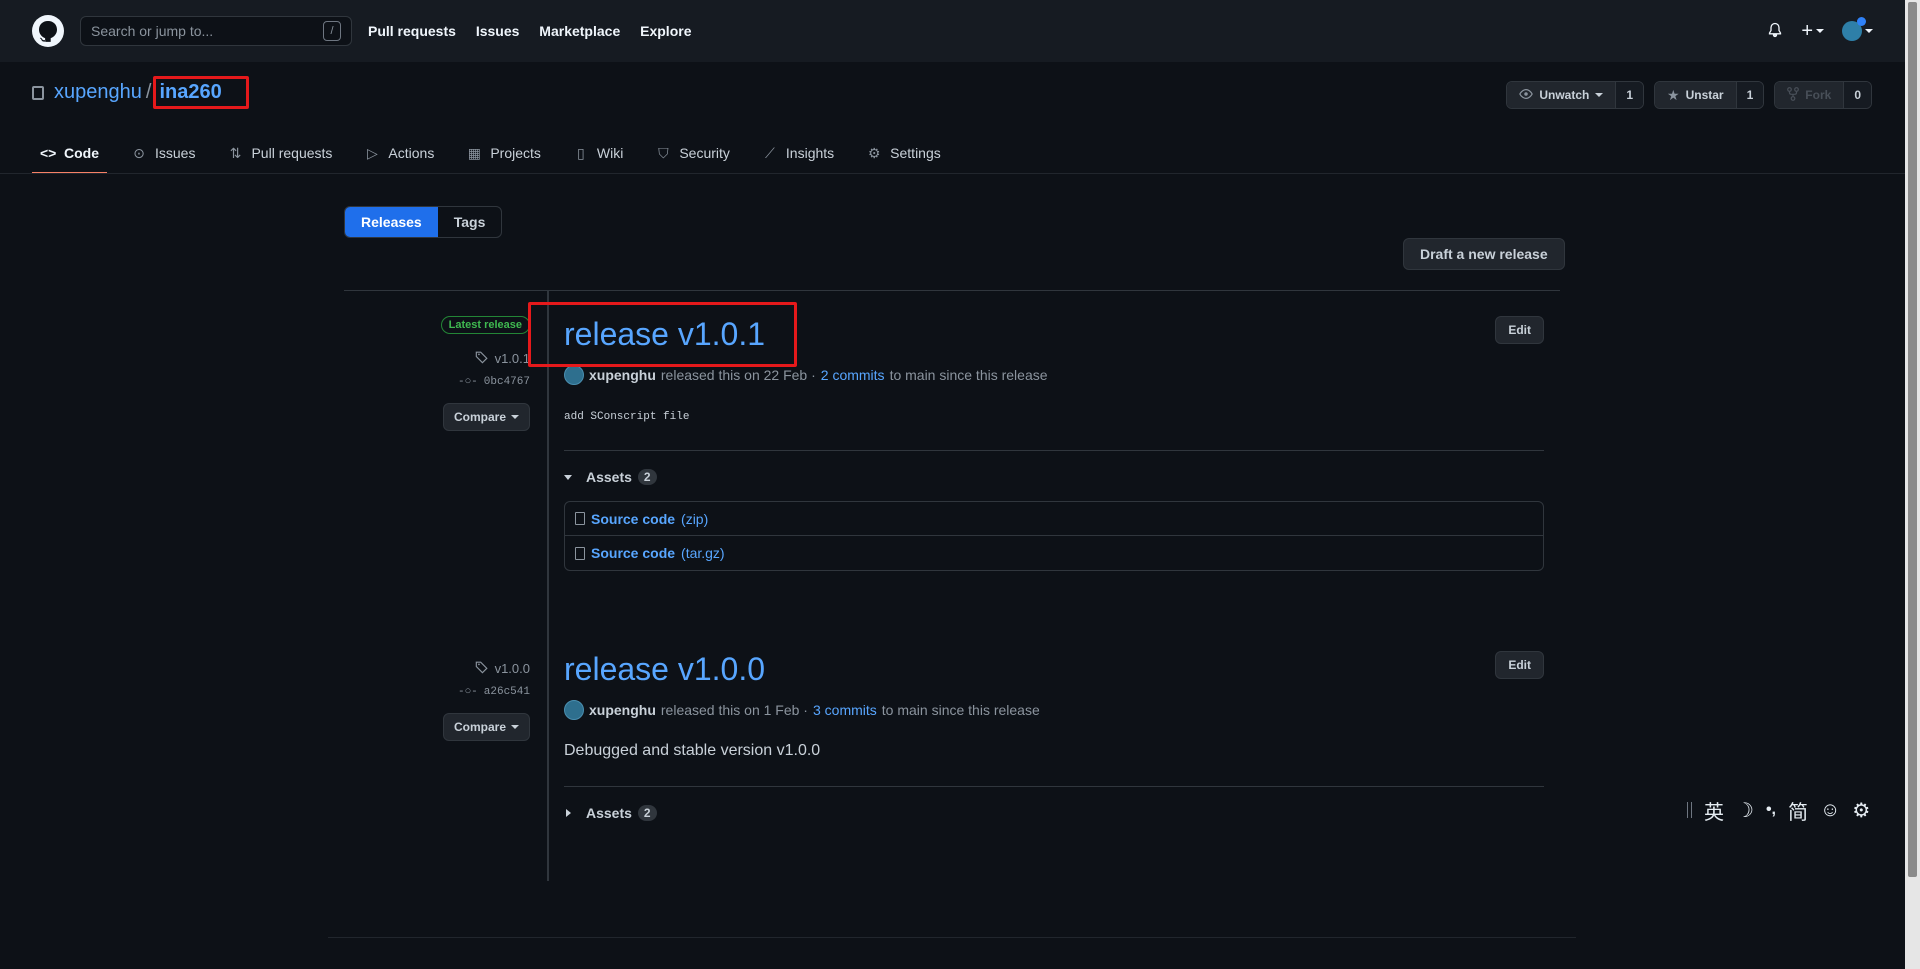 The height and width of the screenshot is (969, 1920). What do you see at coordinates (412, 31) in the screenshot?
I see `nav-pull-requests: Pull requests` at bounding box center [412, 31].